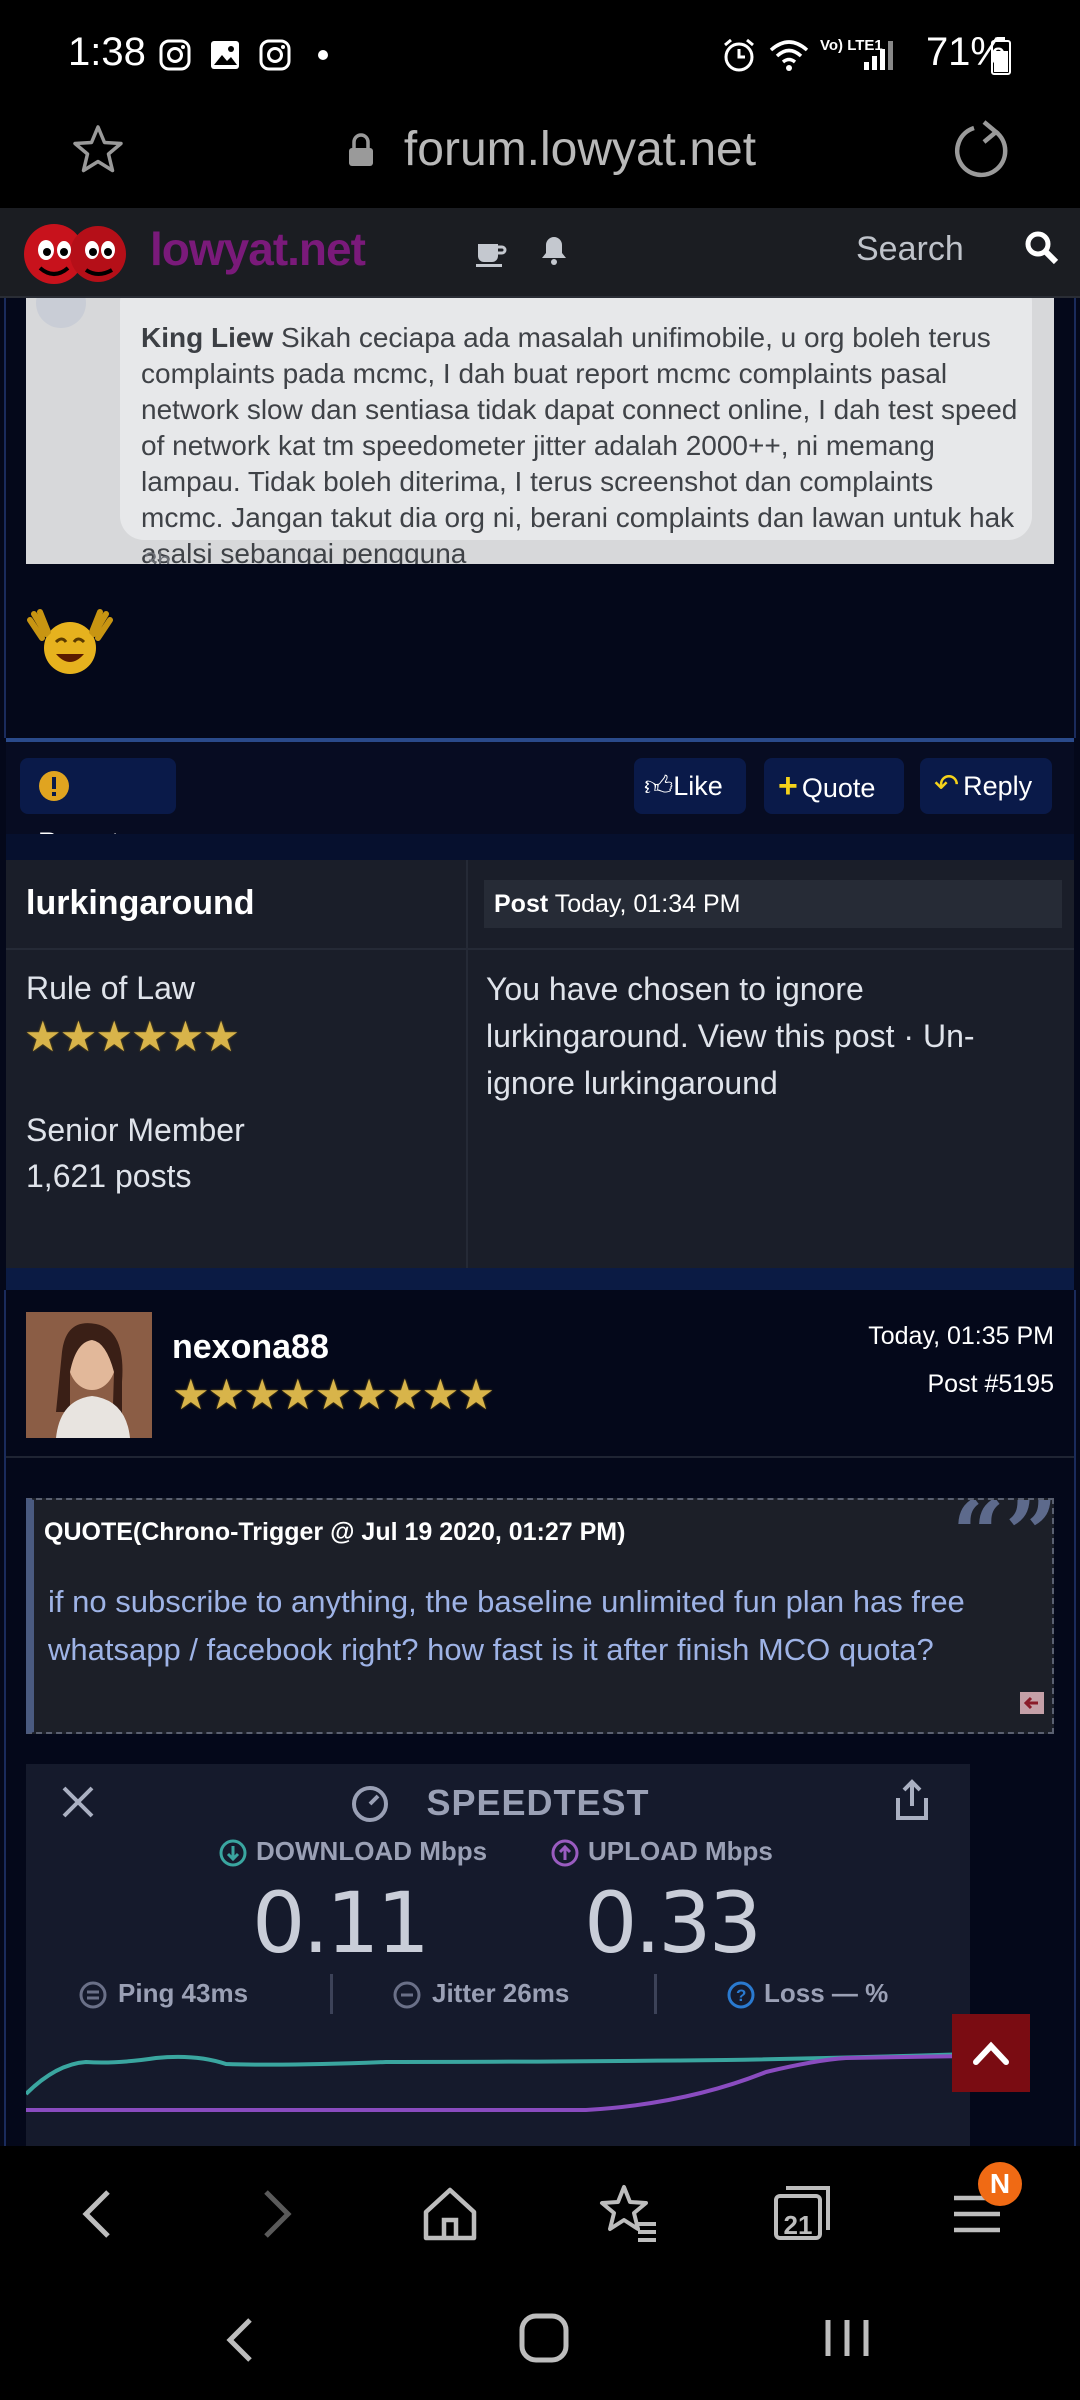  What do you see at coordinates (838, 788) in the screenshot?
I see `quote-label: Quote` at bounding box center [838, 788].